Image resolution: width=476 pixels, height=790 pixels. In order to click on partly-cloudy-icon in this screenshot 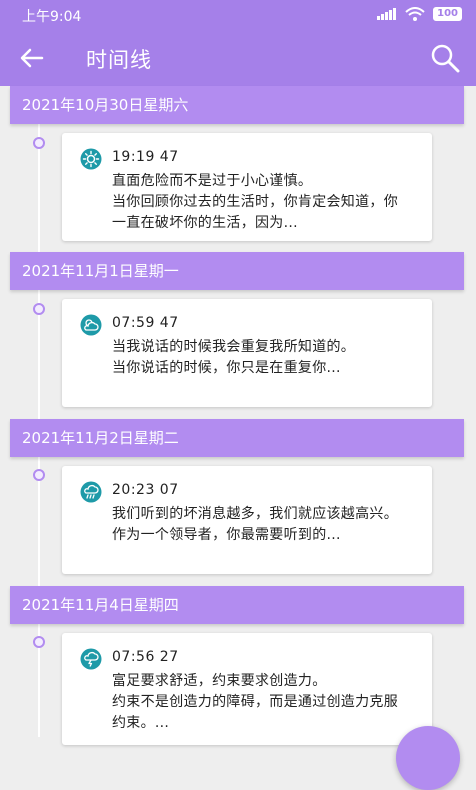, I will do `click(91, 325)`.